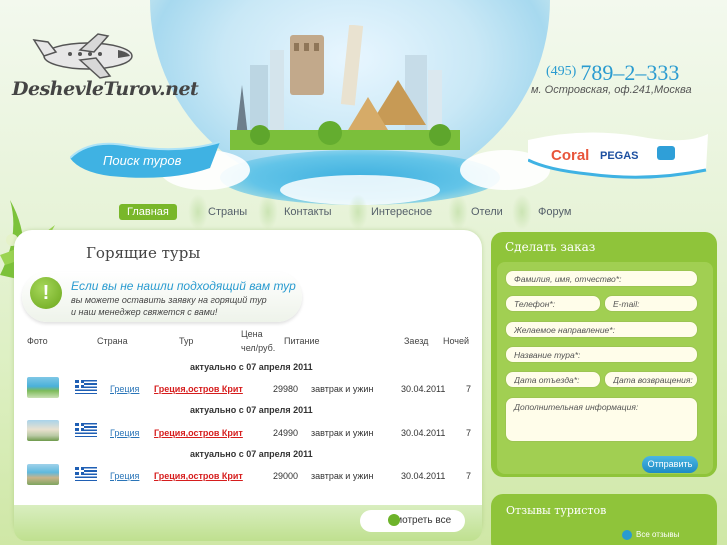 This screenshot has width=727, height=545. Describe the element at coordinates (487, 212) in the screenshot. I see `nav-item-hotels: Отели` at that location.